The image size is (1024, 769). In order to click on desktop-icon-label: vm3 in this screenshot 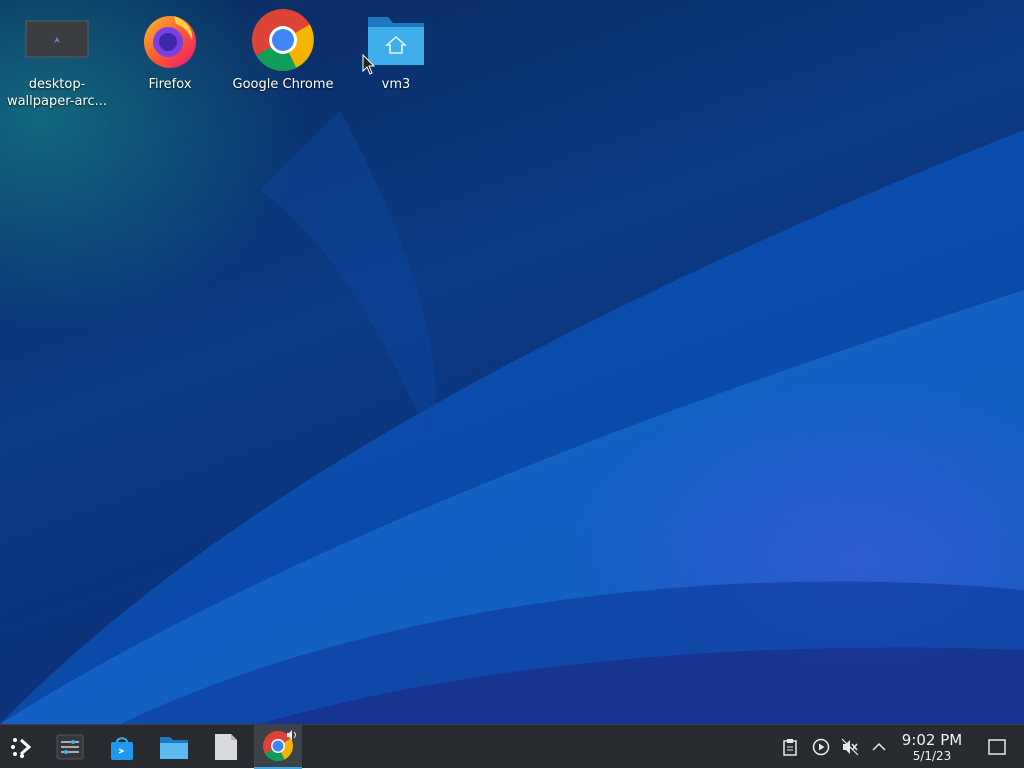, I will do `click(396, 84)`.